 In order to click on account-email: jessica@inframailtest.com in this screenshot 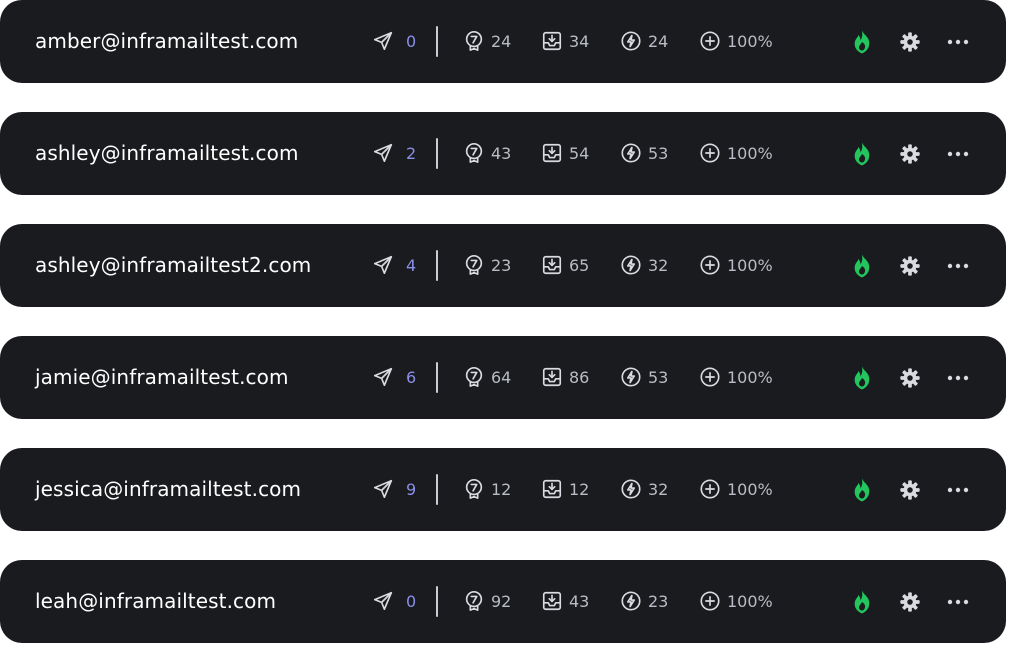, I will do `click(168, 489)`.